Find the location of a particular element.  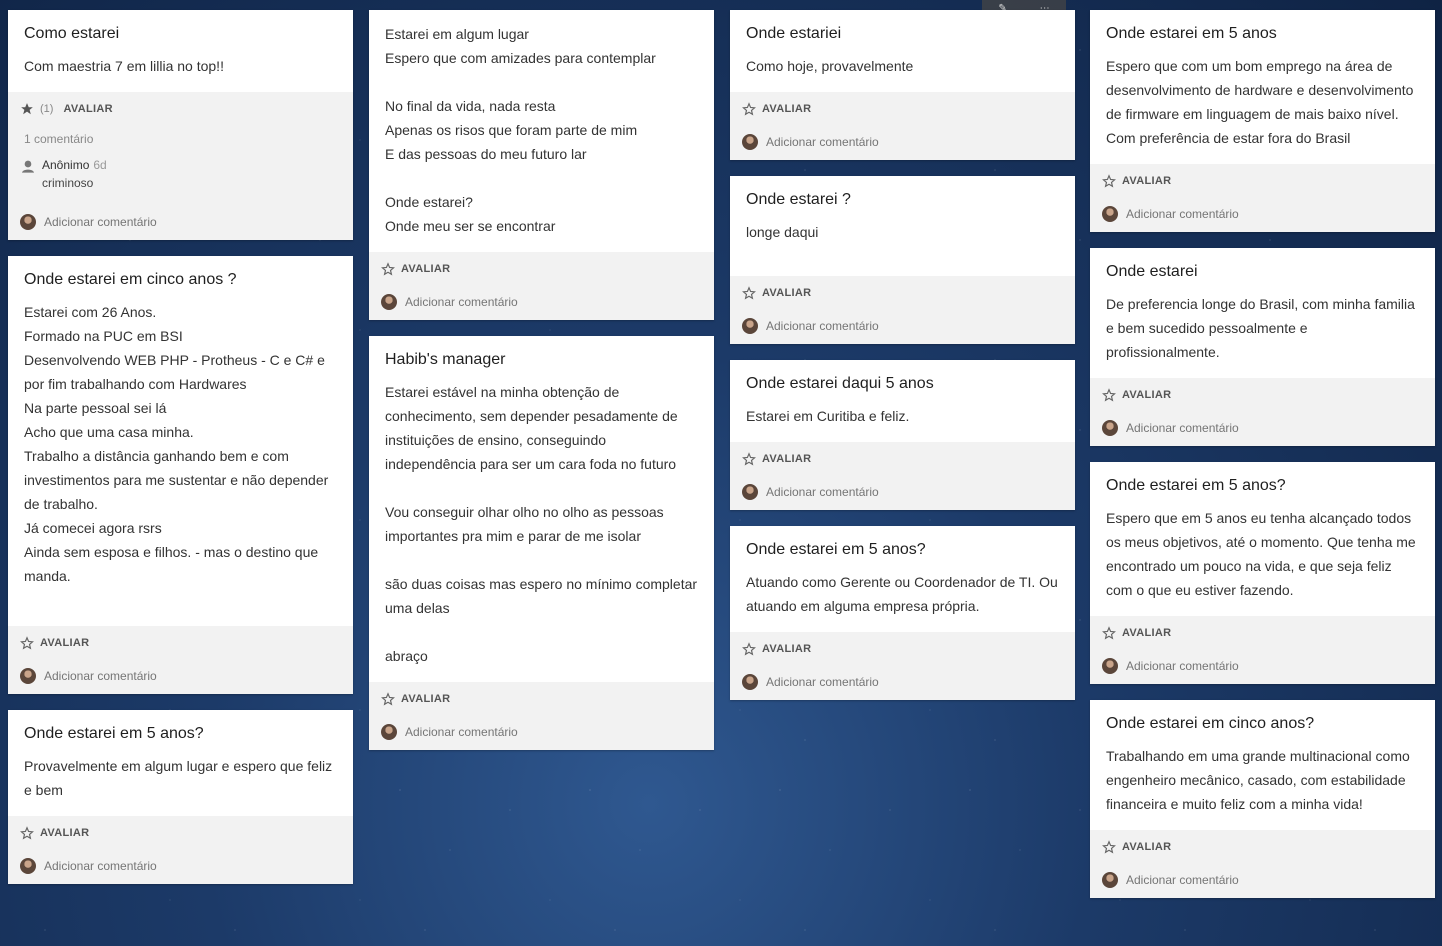

post-title: Onde estarei ? is located at coordinates (798, 199).